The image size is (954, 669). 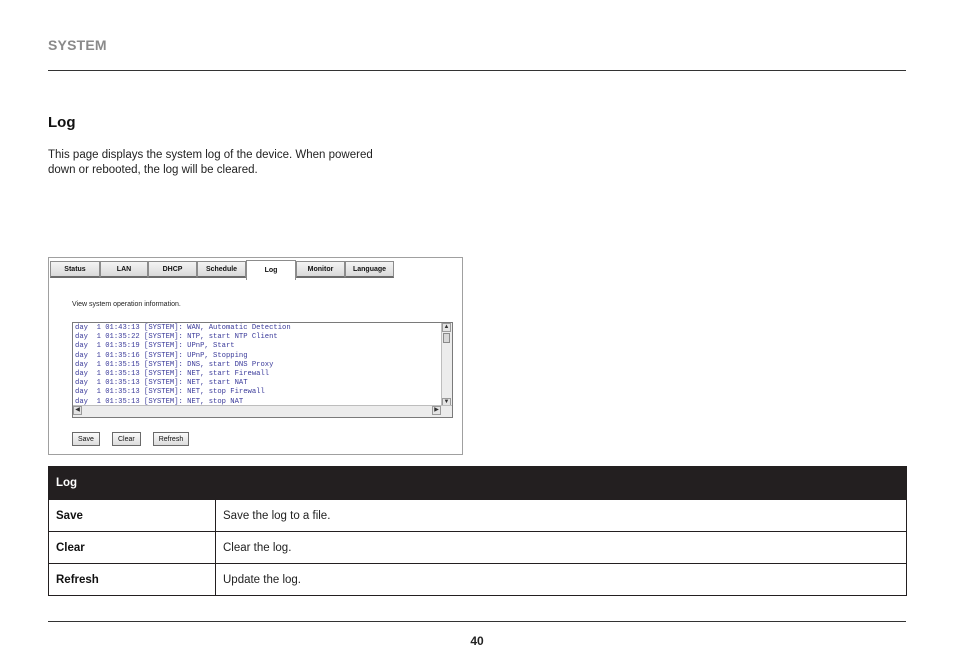 I want to click on tab-log: Log, so click(x=271, y=270).